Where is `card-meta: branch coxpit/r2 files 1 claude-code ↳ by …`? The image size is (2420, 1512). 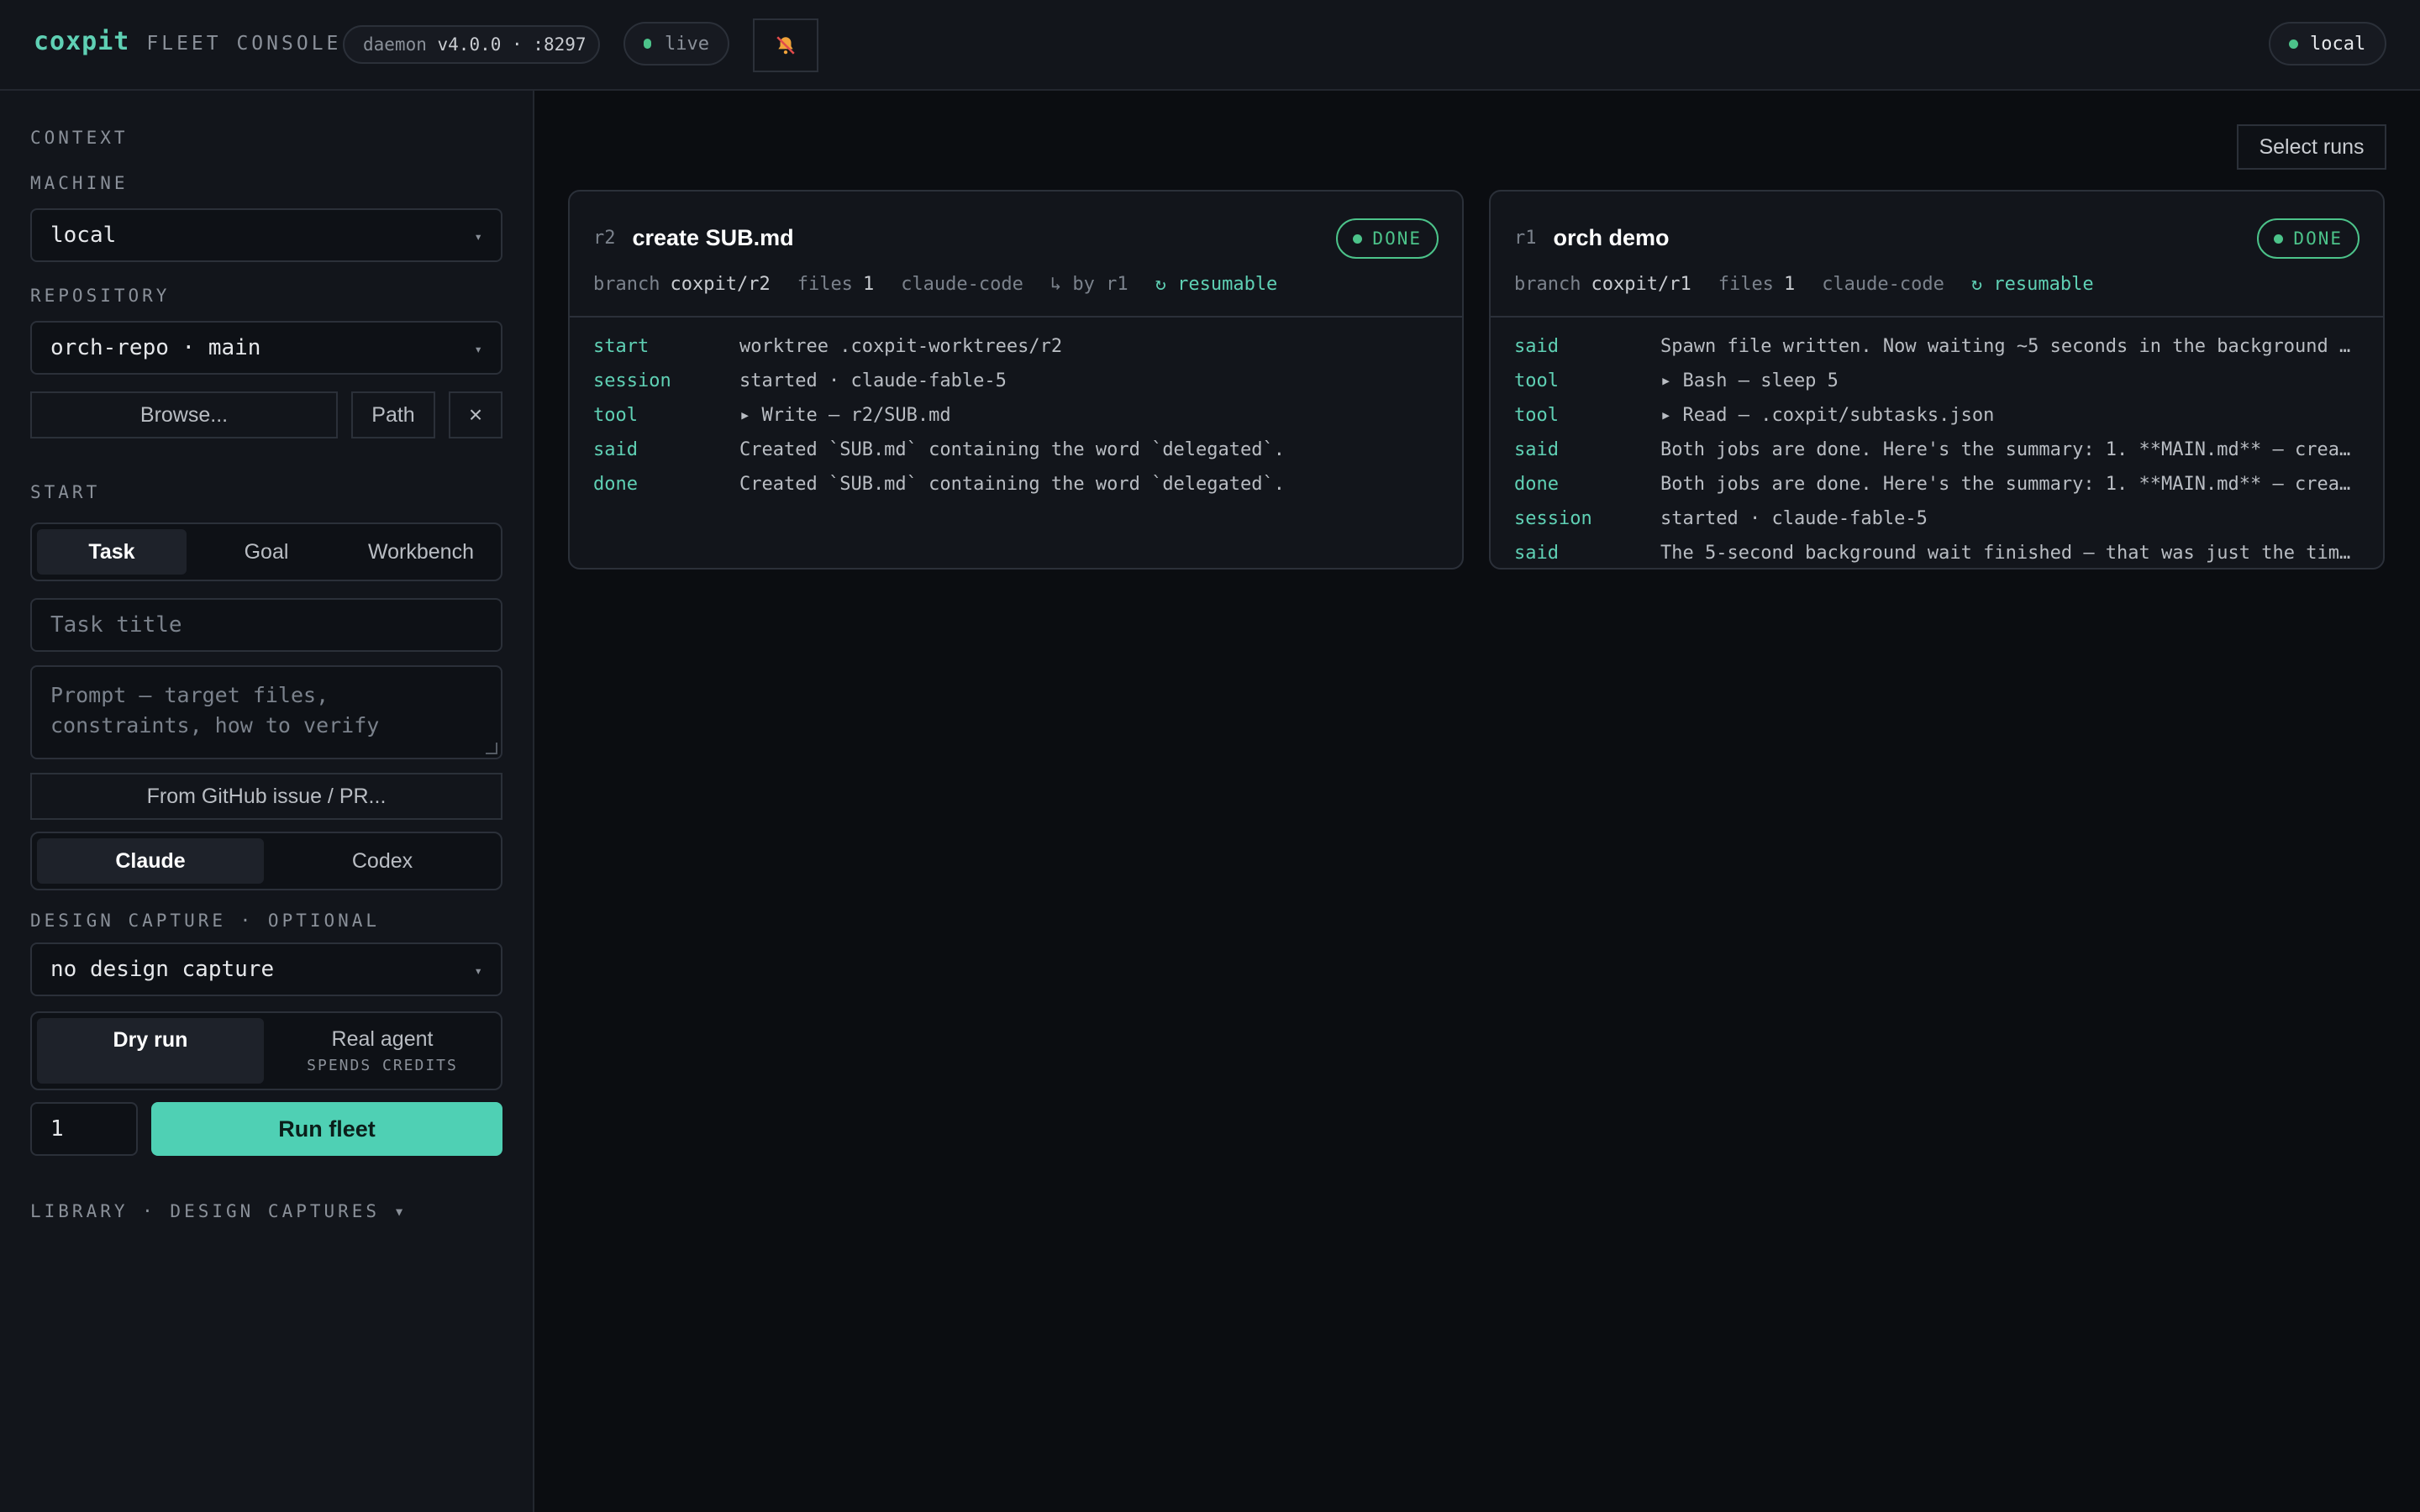
card-meta: branch coxpit/r2 files 1 claude-code ↳ by … is located at coordinates (1016, 284).